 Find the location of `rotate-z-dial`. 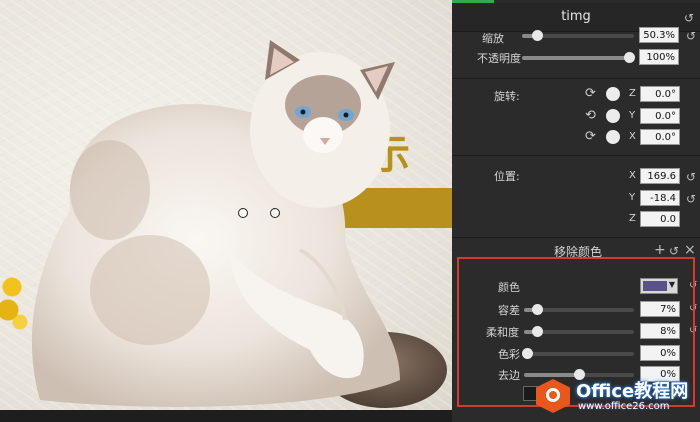

rotate-z-dial is located at coordinates (613, 94).